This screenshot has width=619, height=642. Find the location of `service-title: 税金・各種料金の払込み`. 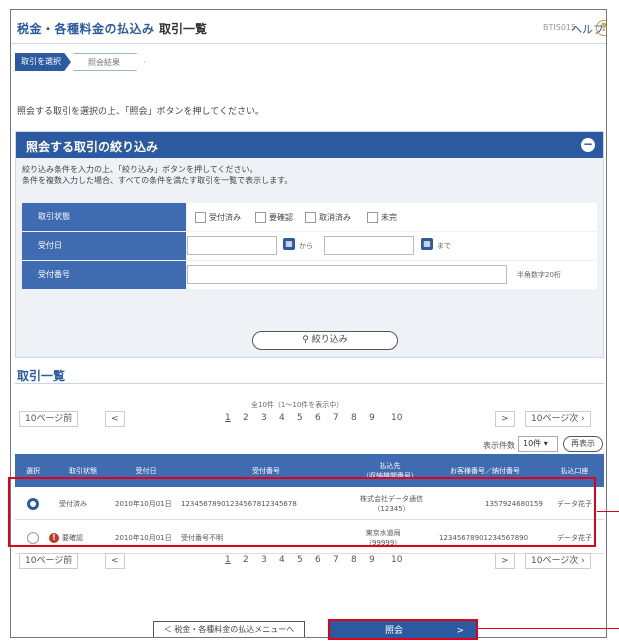

service-title: 税金・各種料金の払込み is located at coordinates (86, 29).